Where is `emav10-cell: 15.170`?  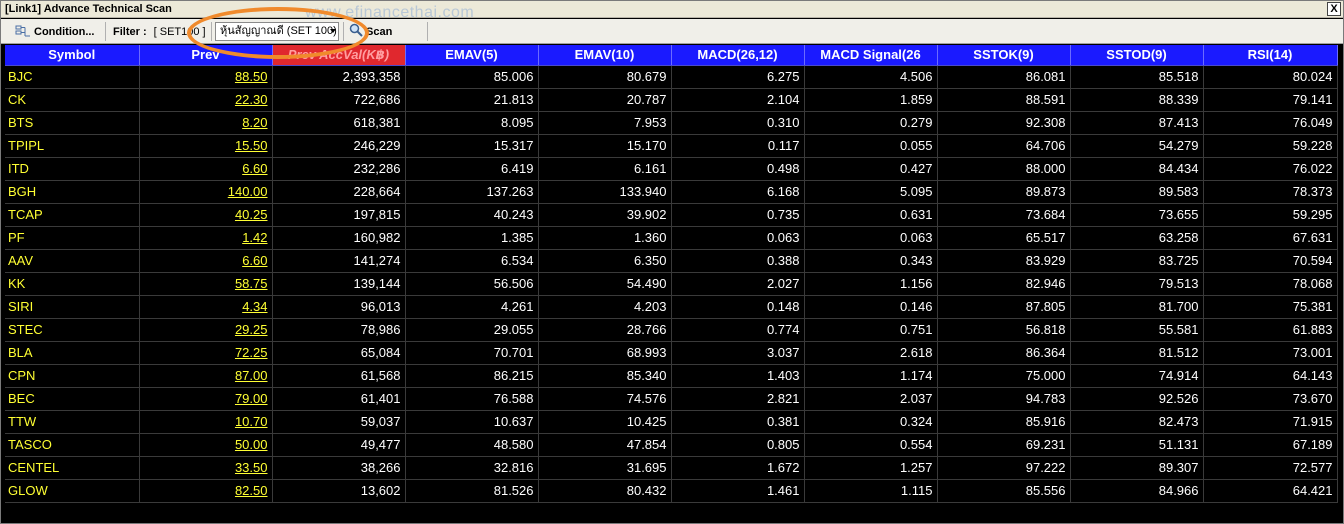 emav10-cell: 15.170 is located at coordinates (605, 146).